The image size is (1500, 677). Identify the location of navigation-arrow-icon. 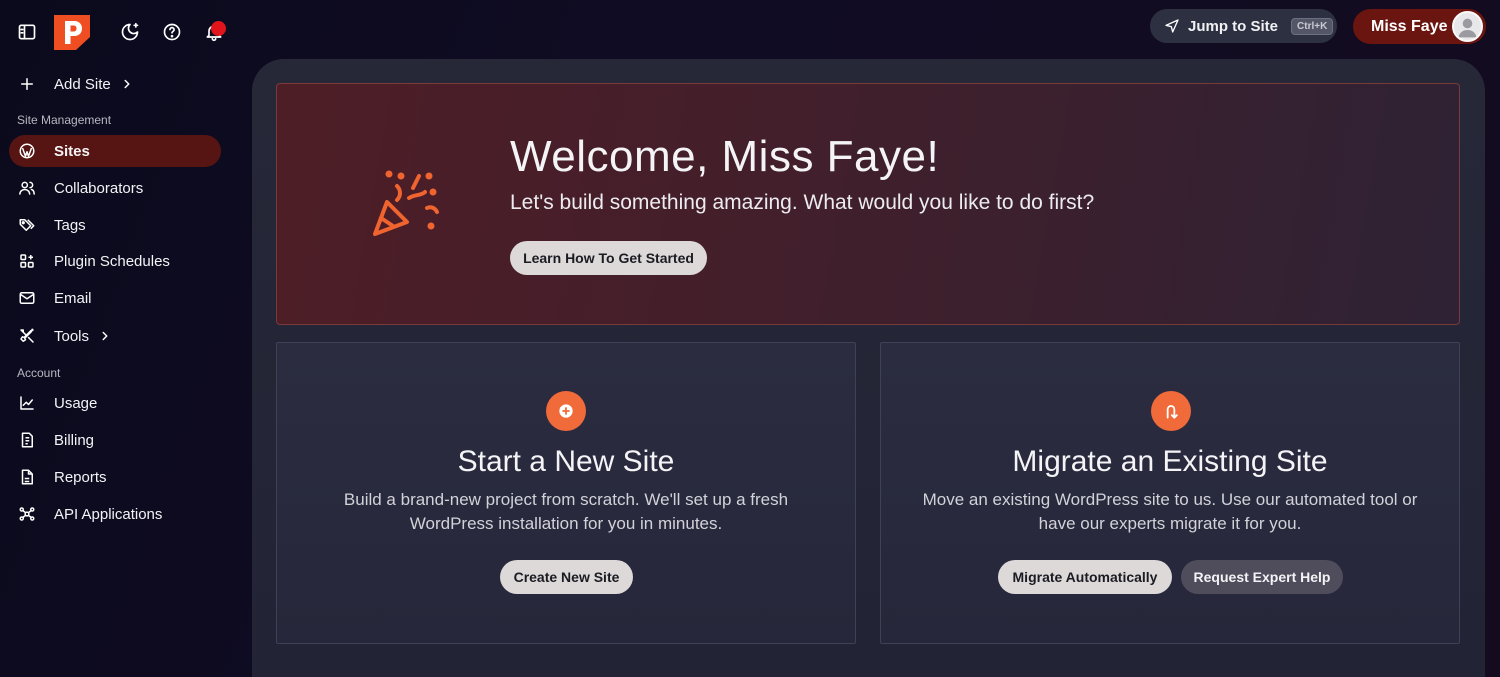
(1172, 26).